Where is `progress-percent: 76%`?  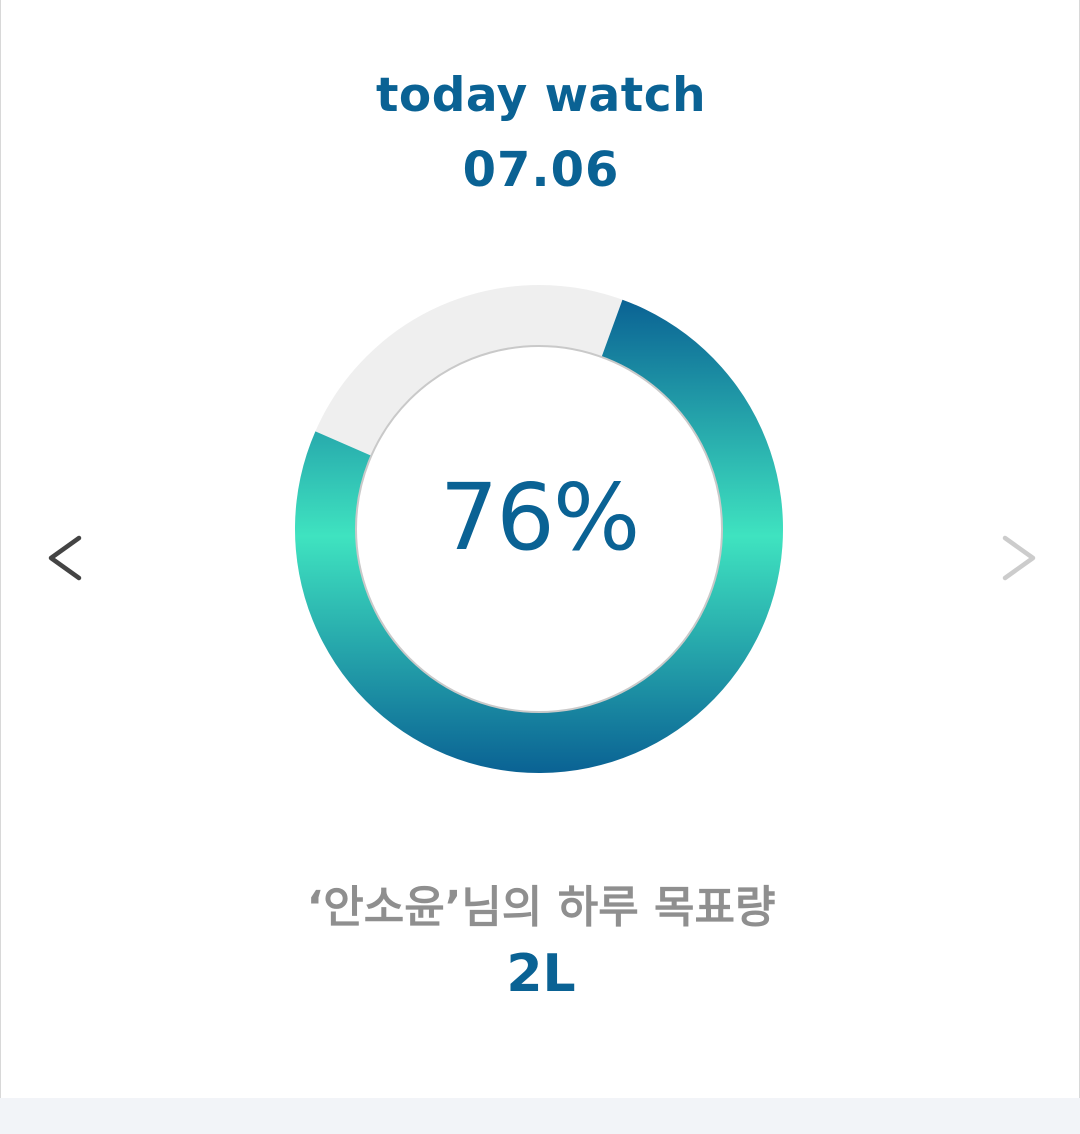
progress-percent: 76% is located at coordinates (539, 517).